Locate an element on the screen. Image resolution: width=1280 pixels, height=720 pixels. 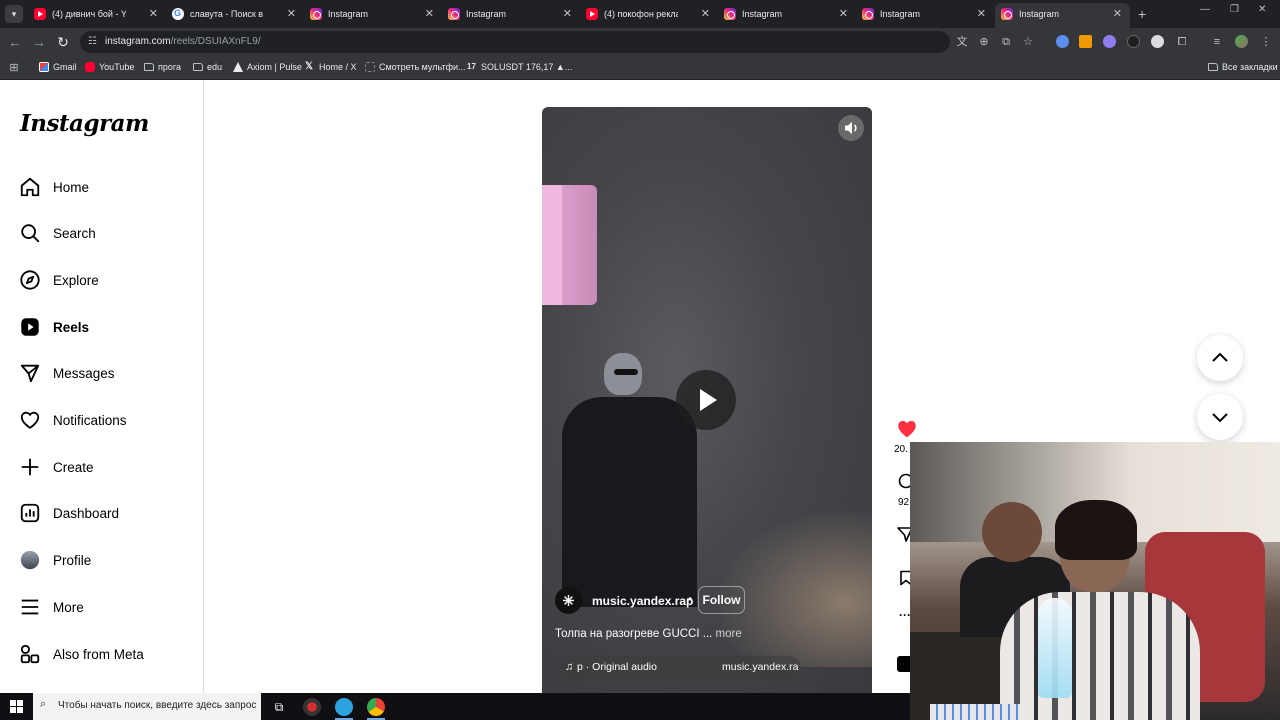
compass-icon is located at coordinates (30, 280).